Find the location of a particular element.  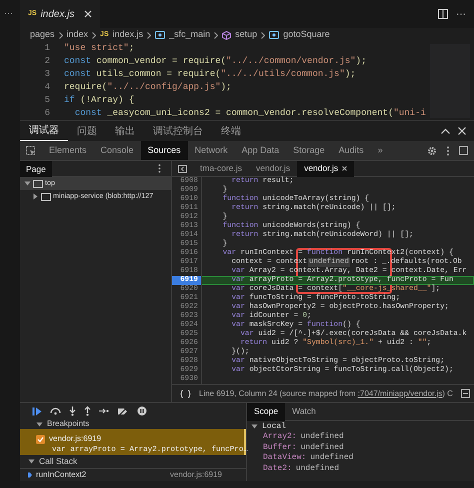

sidebar-toggle-icon is located at coordinates (182, 168).